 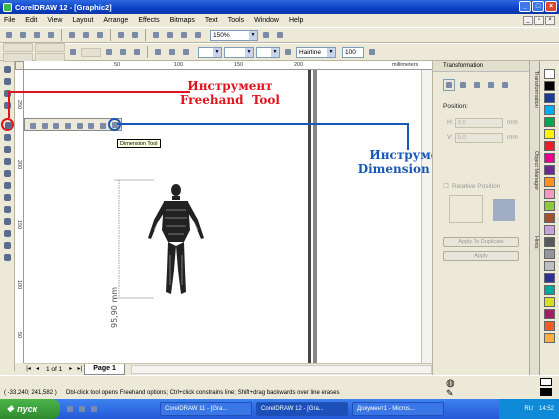 What do you see at coordinates (114, 124) in the screenshot?
I see `dimension-tool-icon` at bounding box center [114, 124].